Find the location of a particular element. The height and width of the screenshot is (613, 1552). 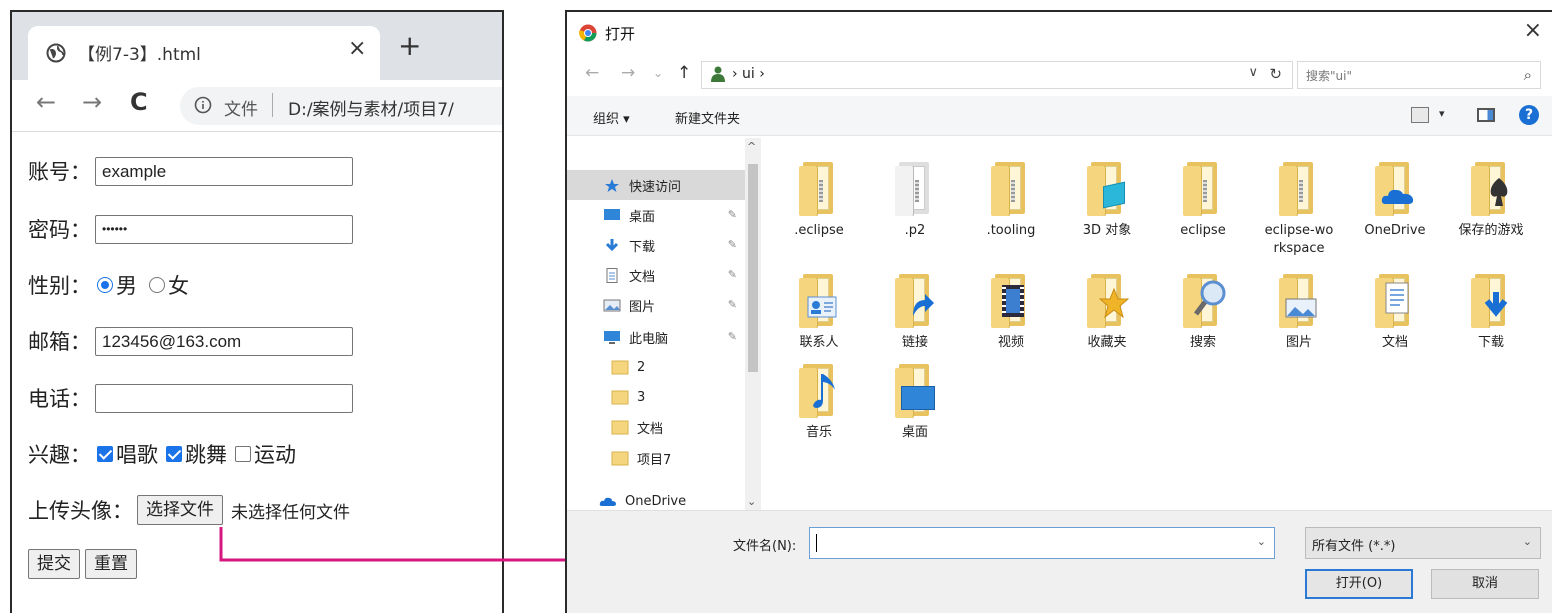

address-bar: 文件 D:/案例与素材/项目7/ is located at coordinates (341, 106).